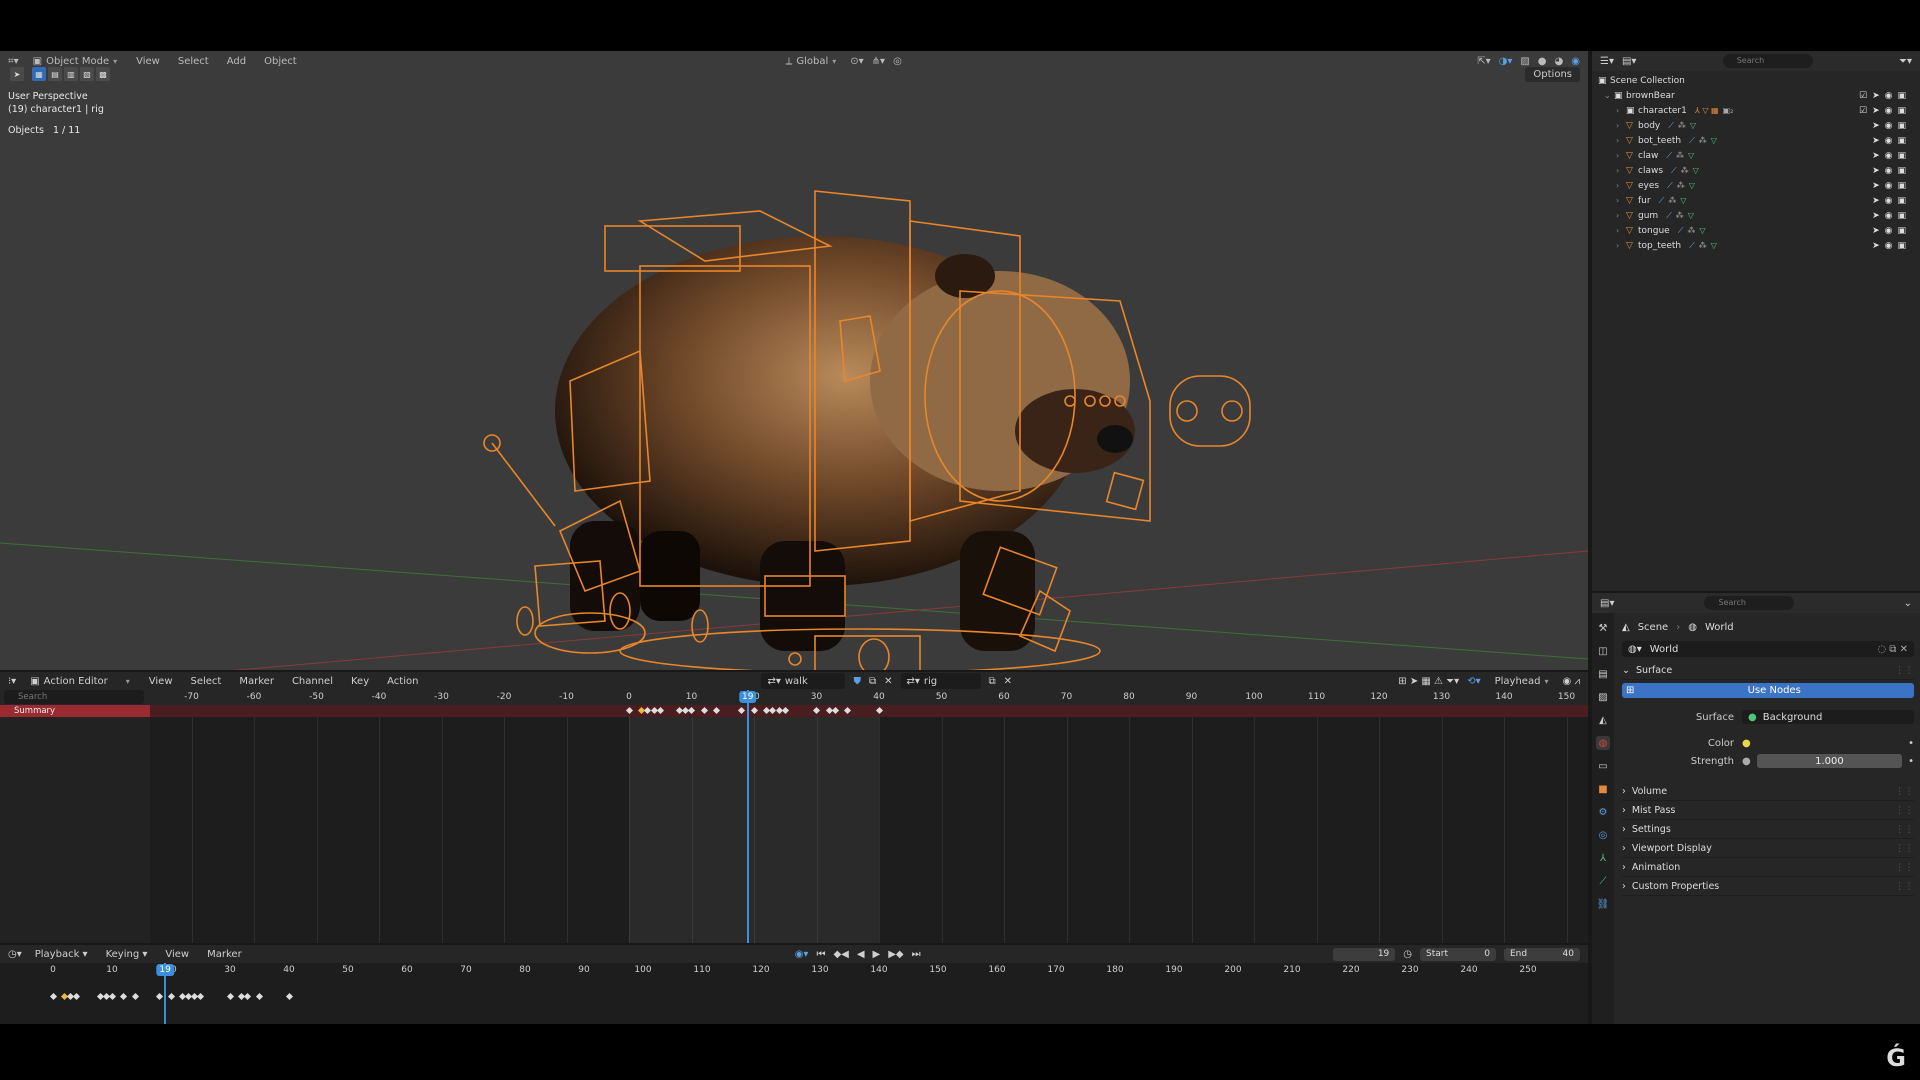 Image resolution: width=1920 pixels, height=1080 pixels. I want to click on panel-viewport-display: › Viewport Display ⋮⋮, so click(1768, 848).